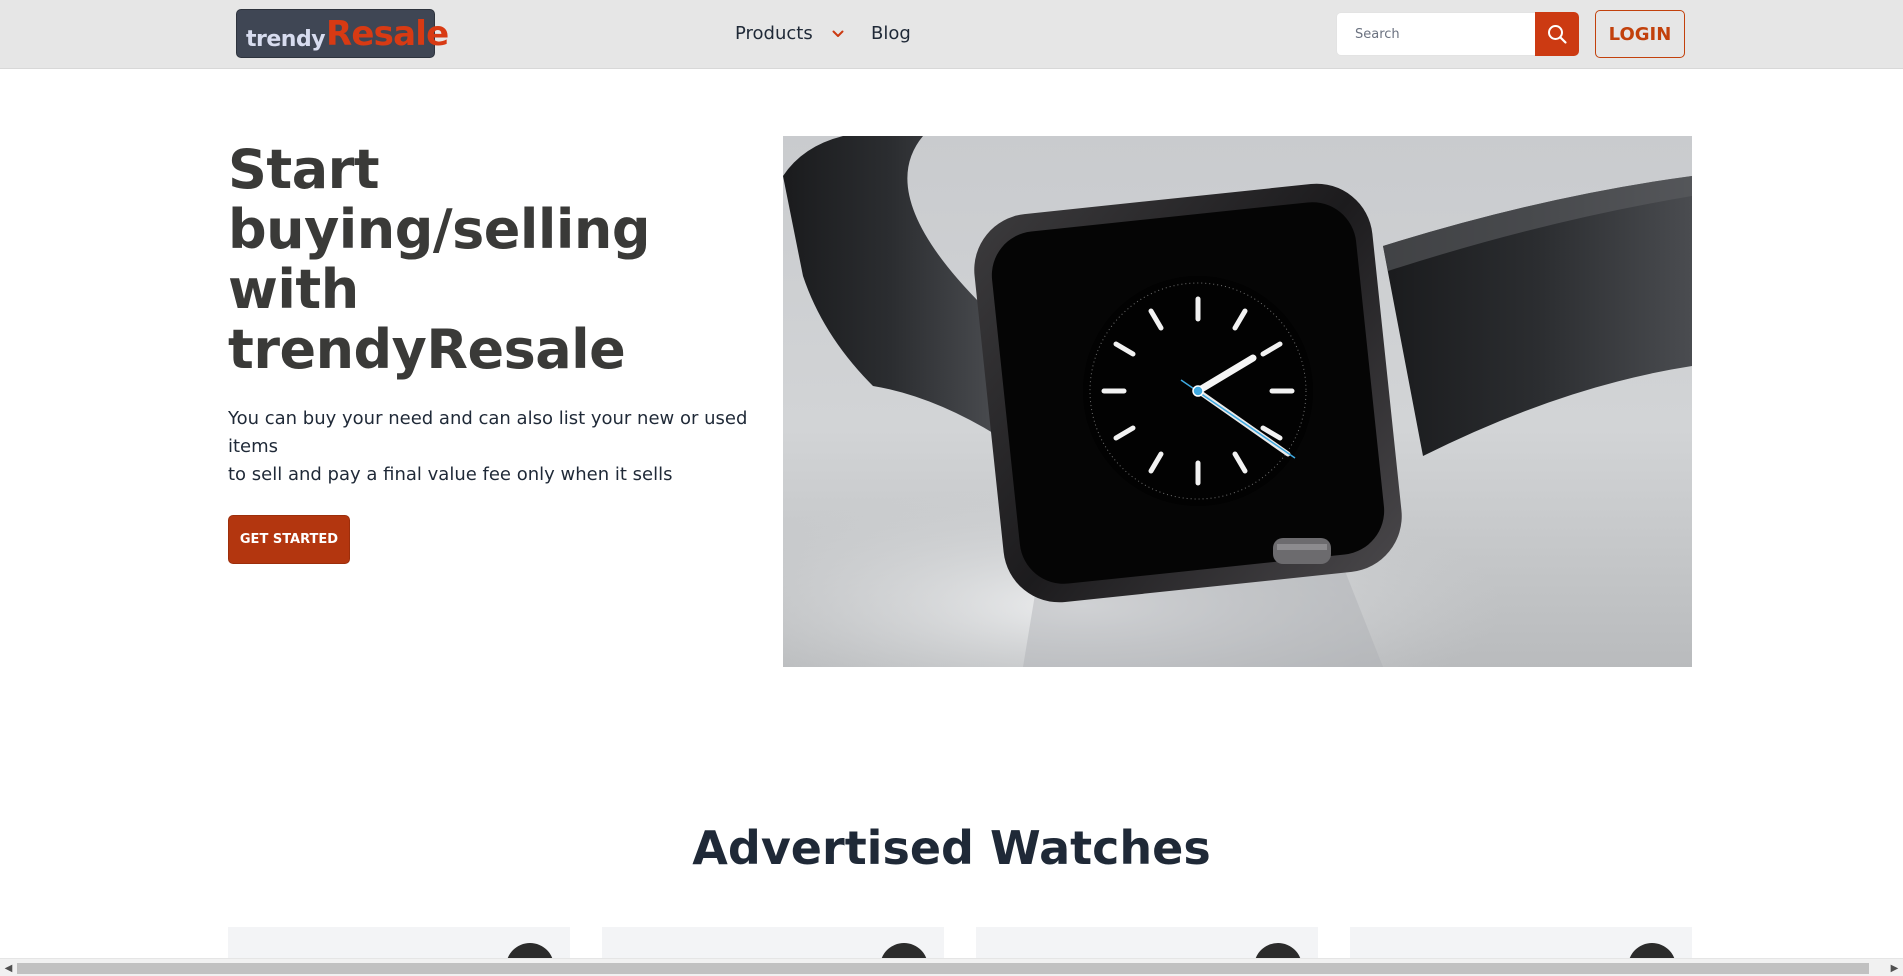 Image resolution: width=1903 pixels, height=976 pixels. What do you see at coordinates (1894, 967) in the screenshot?
I see `scroll-right-arrow-icon: ▶` at bounding box center [1894, 967].